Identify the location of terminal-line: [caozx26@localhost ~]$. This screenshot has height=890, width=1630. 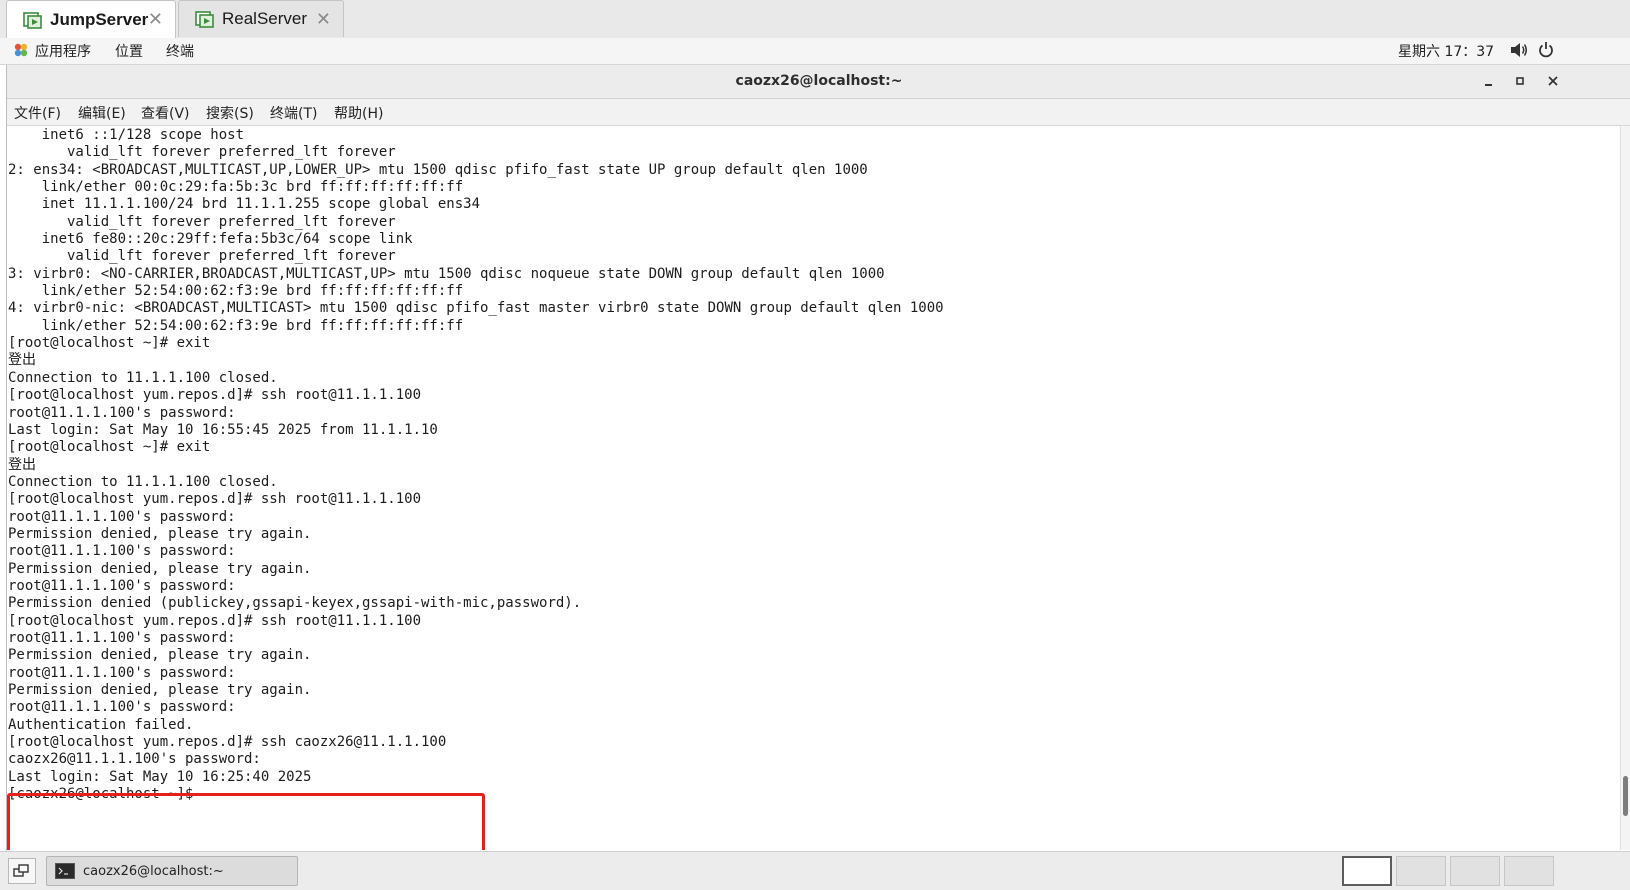
(105, 794).